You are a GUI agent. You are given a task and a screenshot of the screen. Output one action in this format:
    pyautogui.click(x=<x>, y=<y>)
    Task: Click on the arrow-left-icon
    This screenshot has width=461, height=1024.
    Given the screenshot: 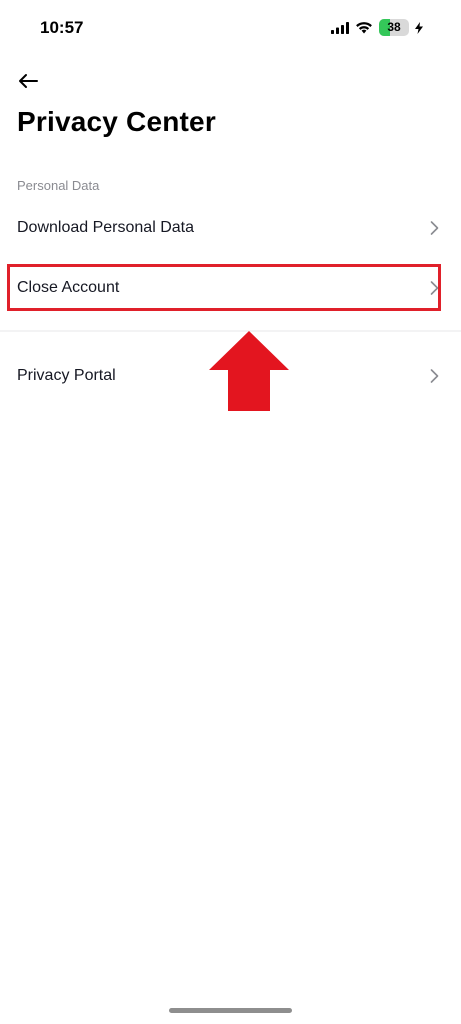 What is the action you would take?
    pyautogui.click(x=28, y=81)
    